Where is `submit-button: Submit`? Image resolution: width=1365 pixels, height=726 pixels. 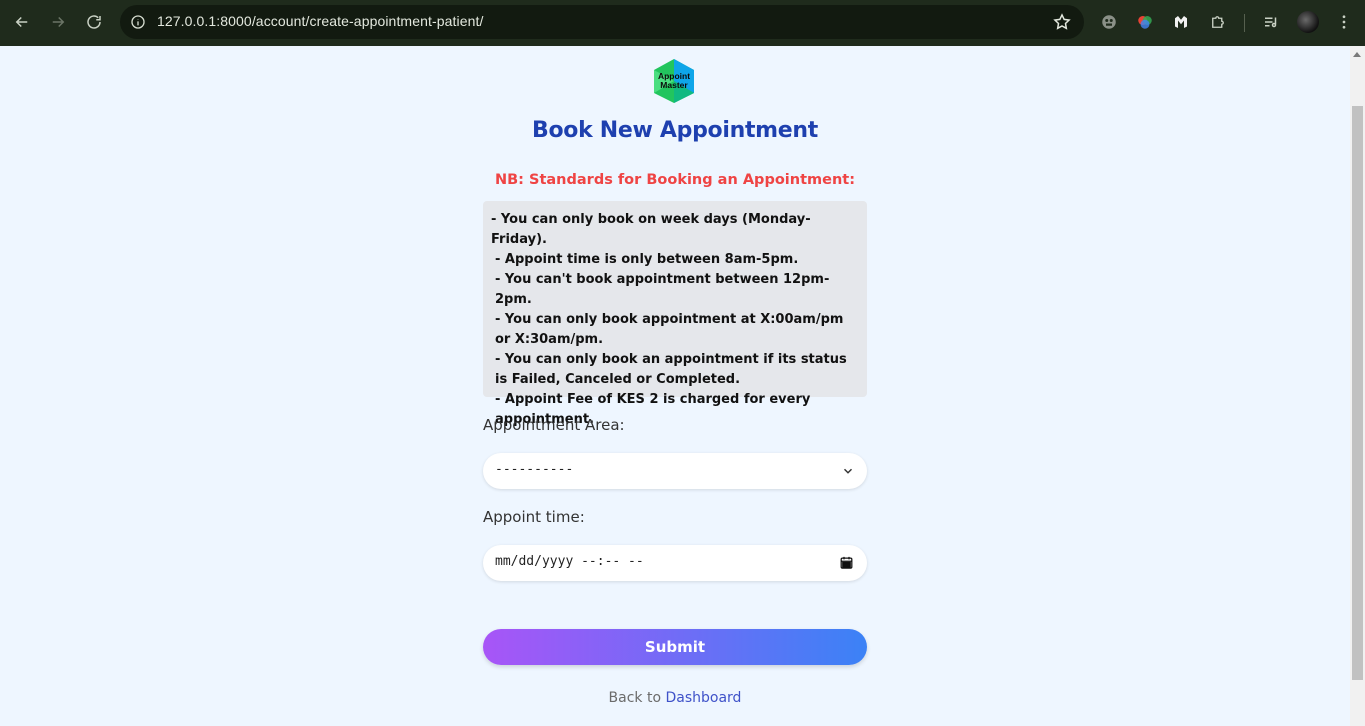 submit-button: Submit is located at coordinates (675, 647).